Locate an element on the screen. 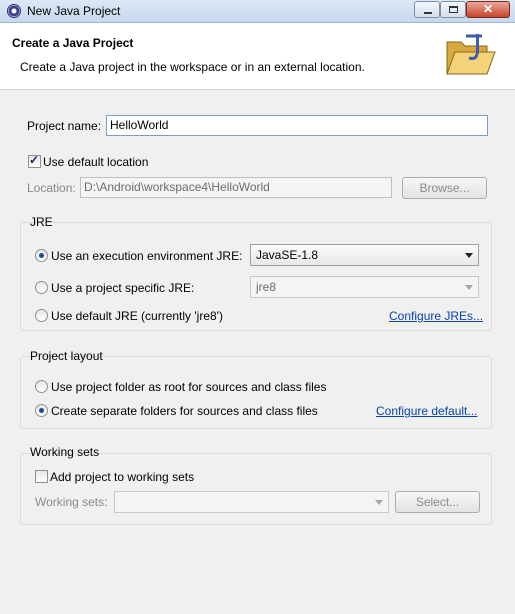 This screenshot has width=515, height=614. use-default-location-label: Use default location is located at coordinates (96, 162).